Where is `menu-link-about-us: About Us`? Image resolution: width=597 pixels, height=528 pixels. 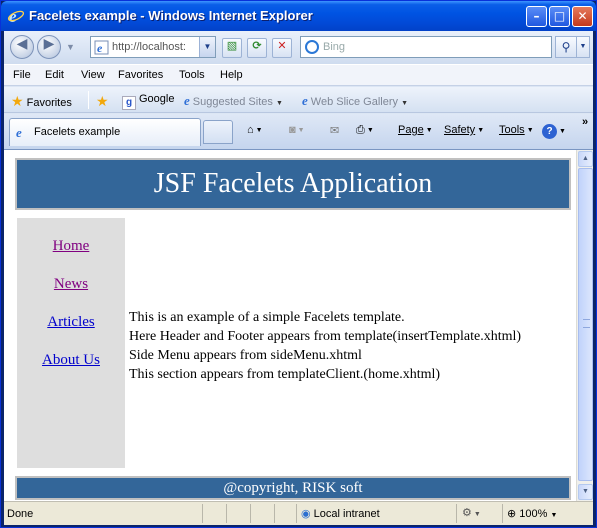
menu-link-about-us: About Us is located at coordinates (71, 360).